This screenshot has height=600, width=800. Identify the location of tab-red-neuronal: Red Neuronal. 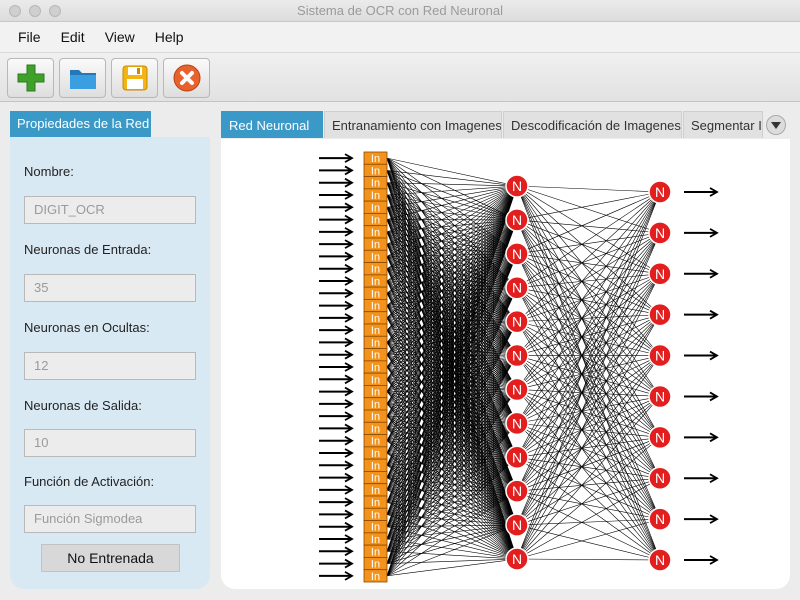
(272, 124).